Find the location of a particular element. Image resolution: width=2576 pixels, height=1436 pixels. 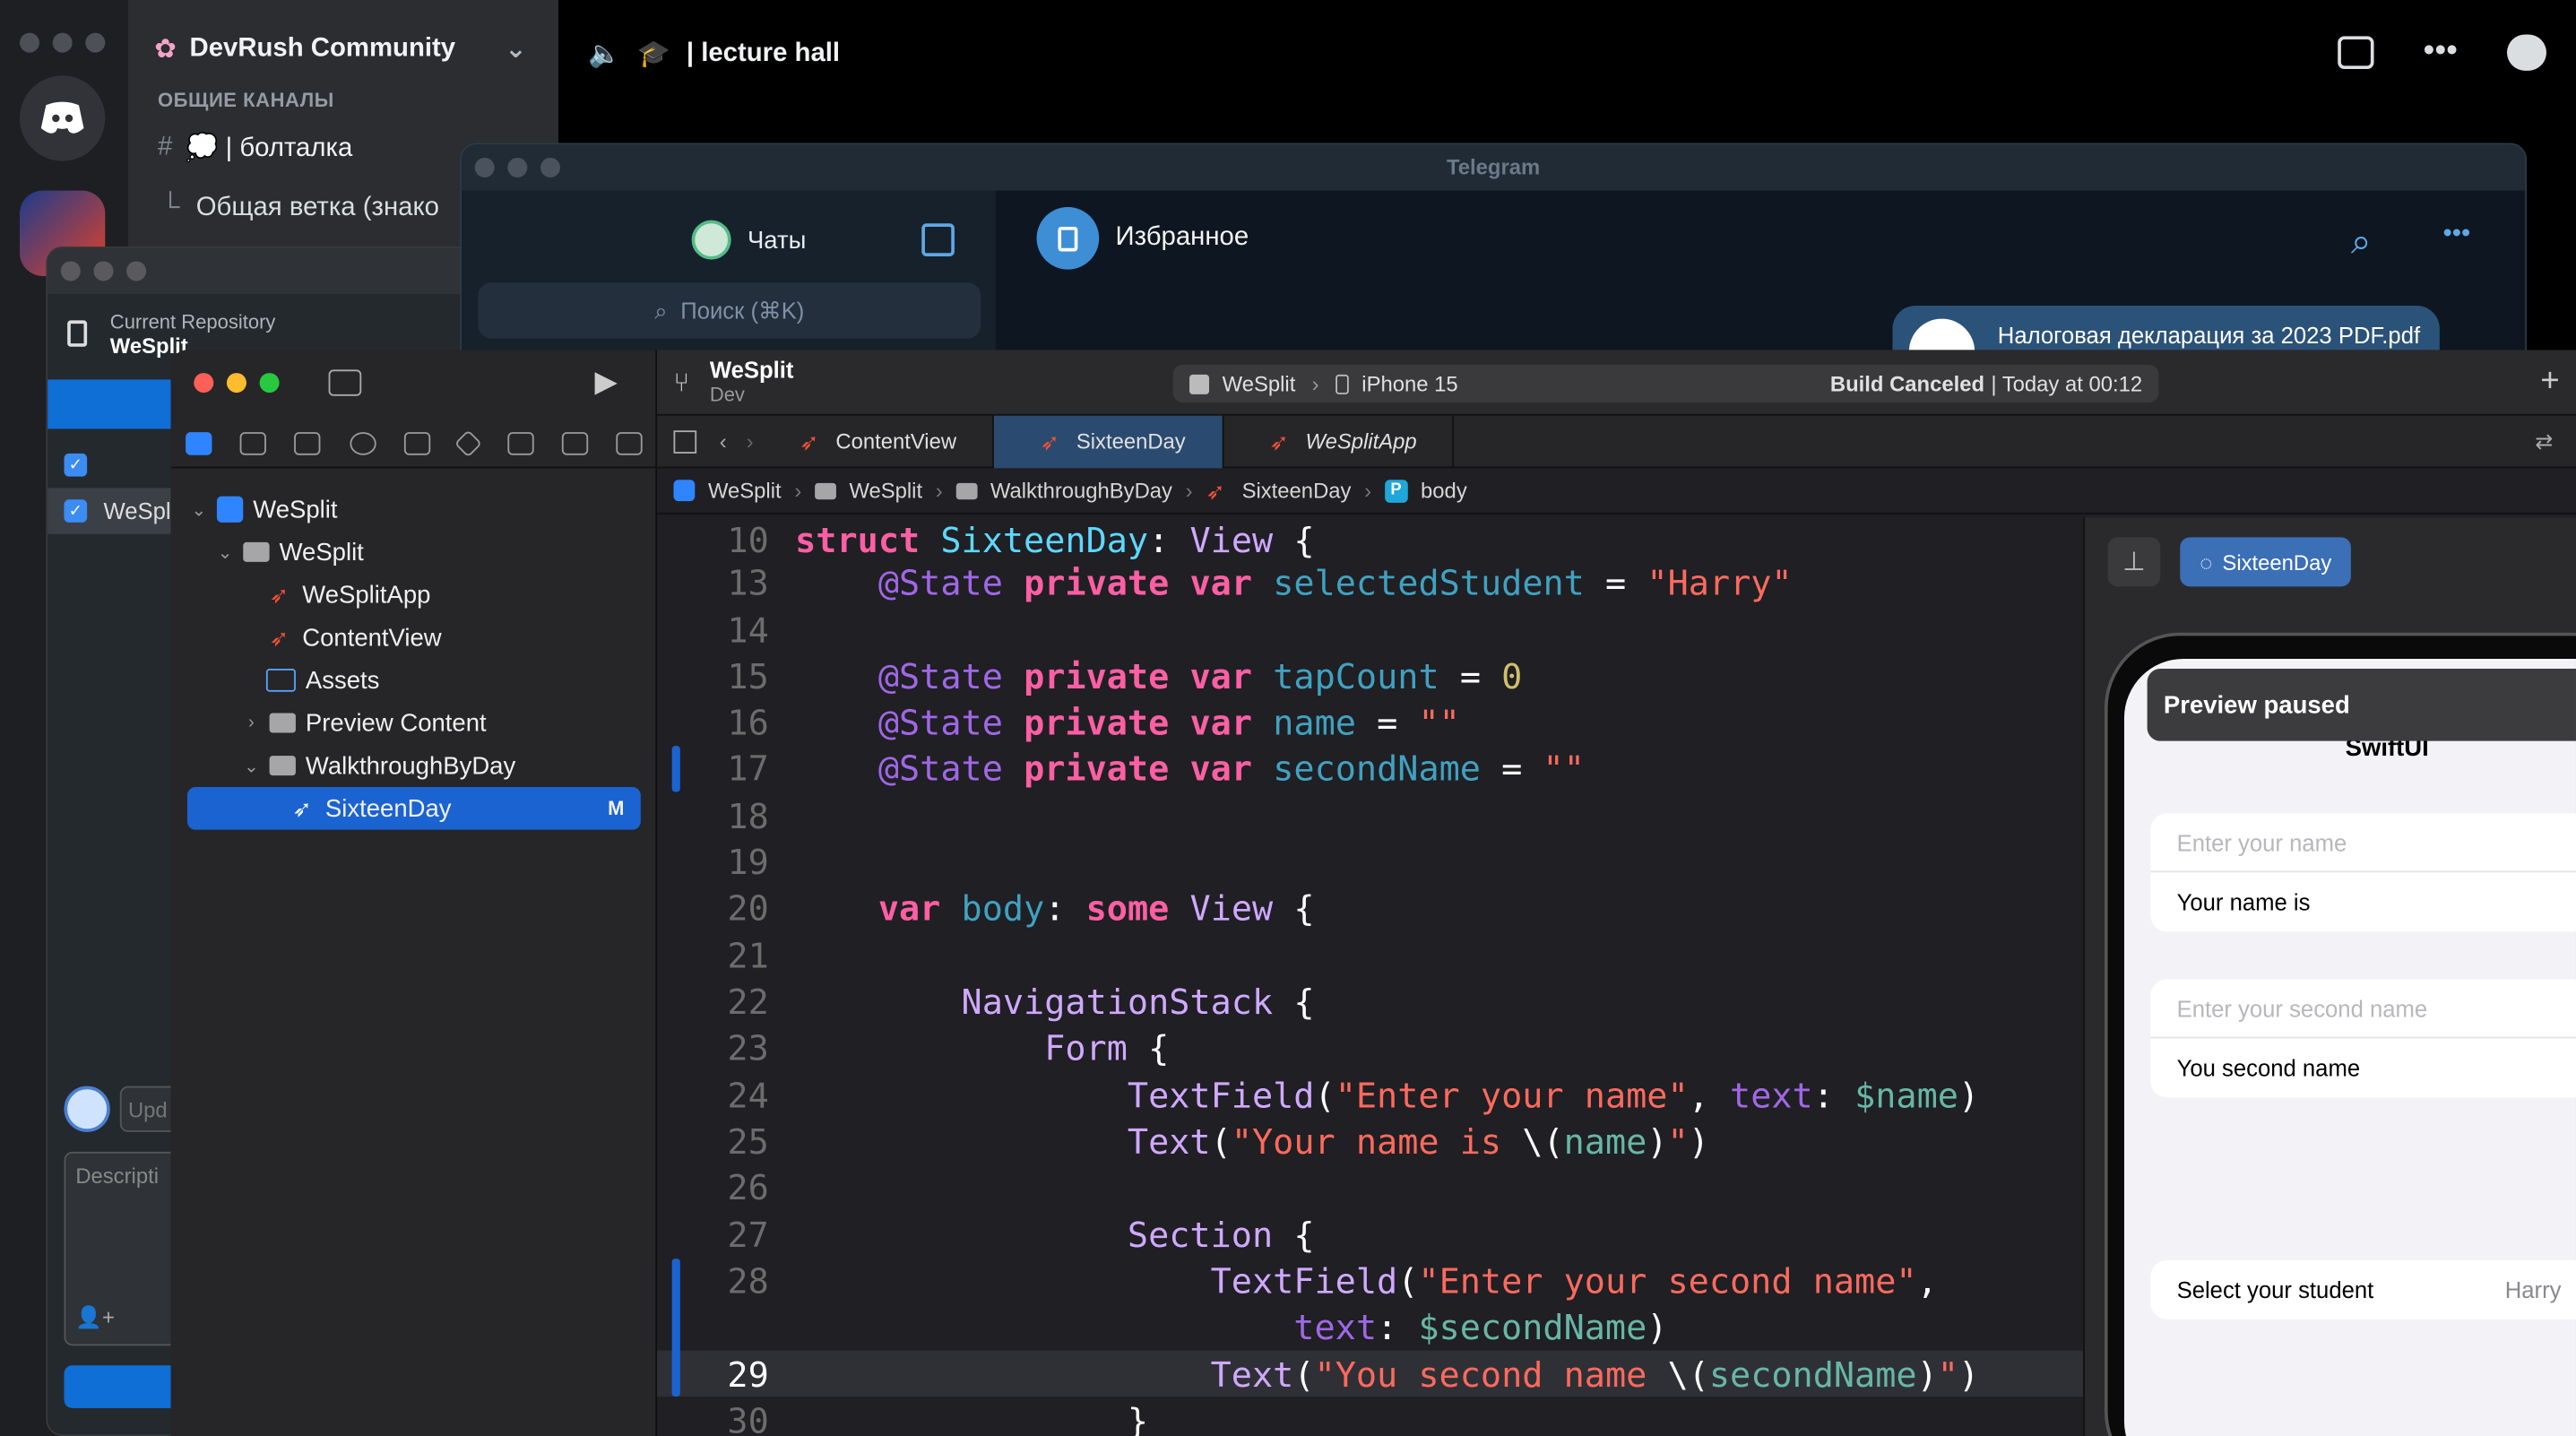

thread-label: Общая ветка (знако is located at coordinates (317, 208).